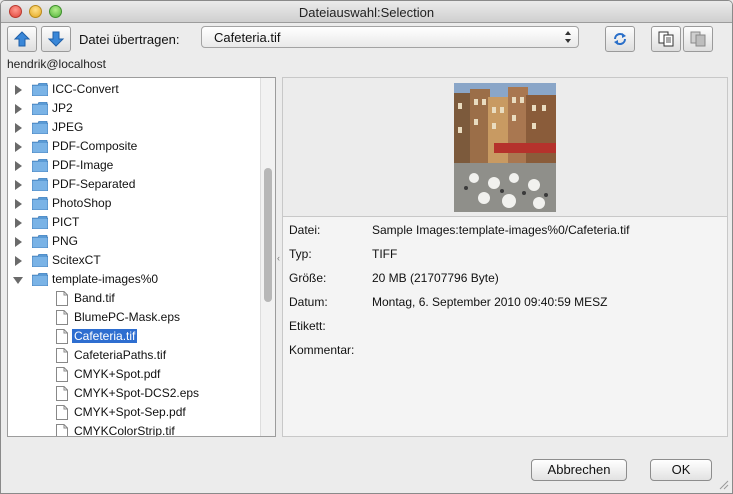 The image size is (733, 494). Describe the element at coordinates (307, 326) in the screenshot. I see `info-key: Etikett:` at that location.